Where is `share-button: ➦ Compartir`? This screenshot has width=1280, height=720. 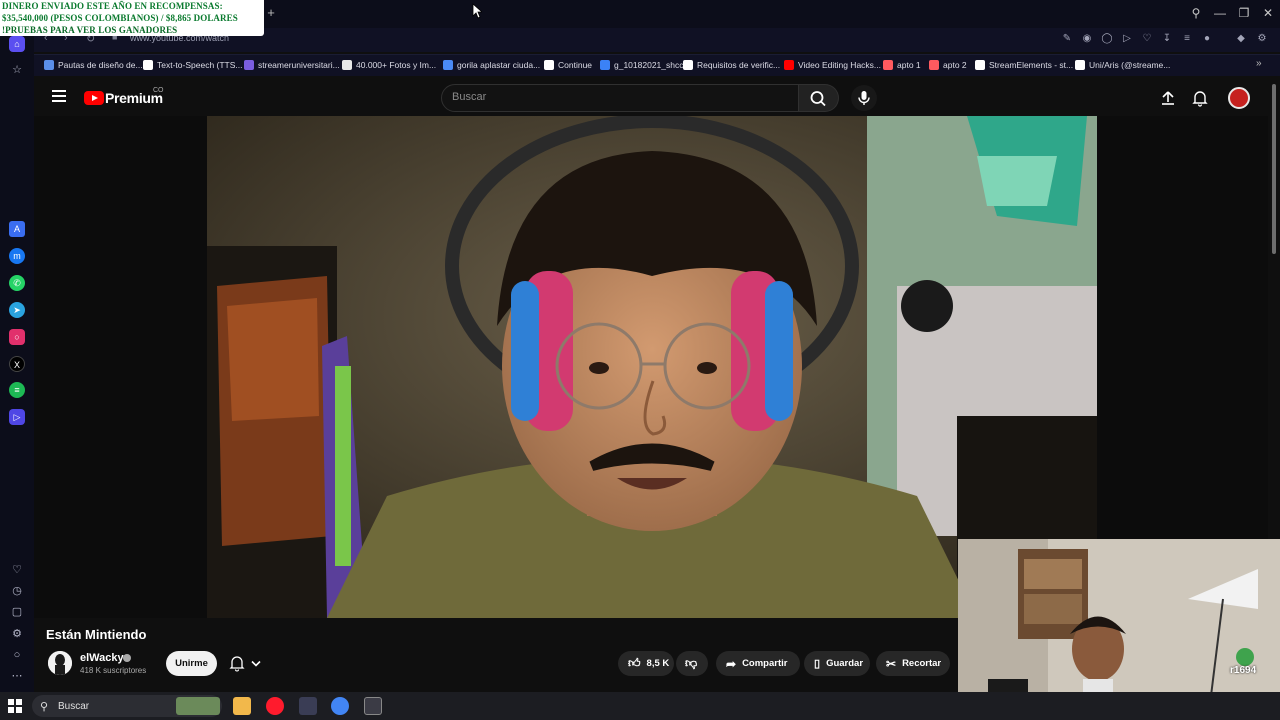 share-button: ➦ Compartir is located at coordinates (758, 663).